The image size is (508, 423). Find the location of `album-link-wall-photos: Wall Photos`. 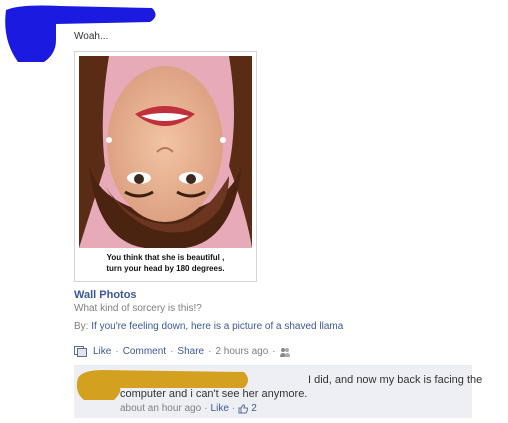

album-link-wall-photos: Wall Photos is located at coordinates (105, 295).